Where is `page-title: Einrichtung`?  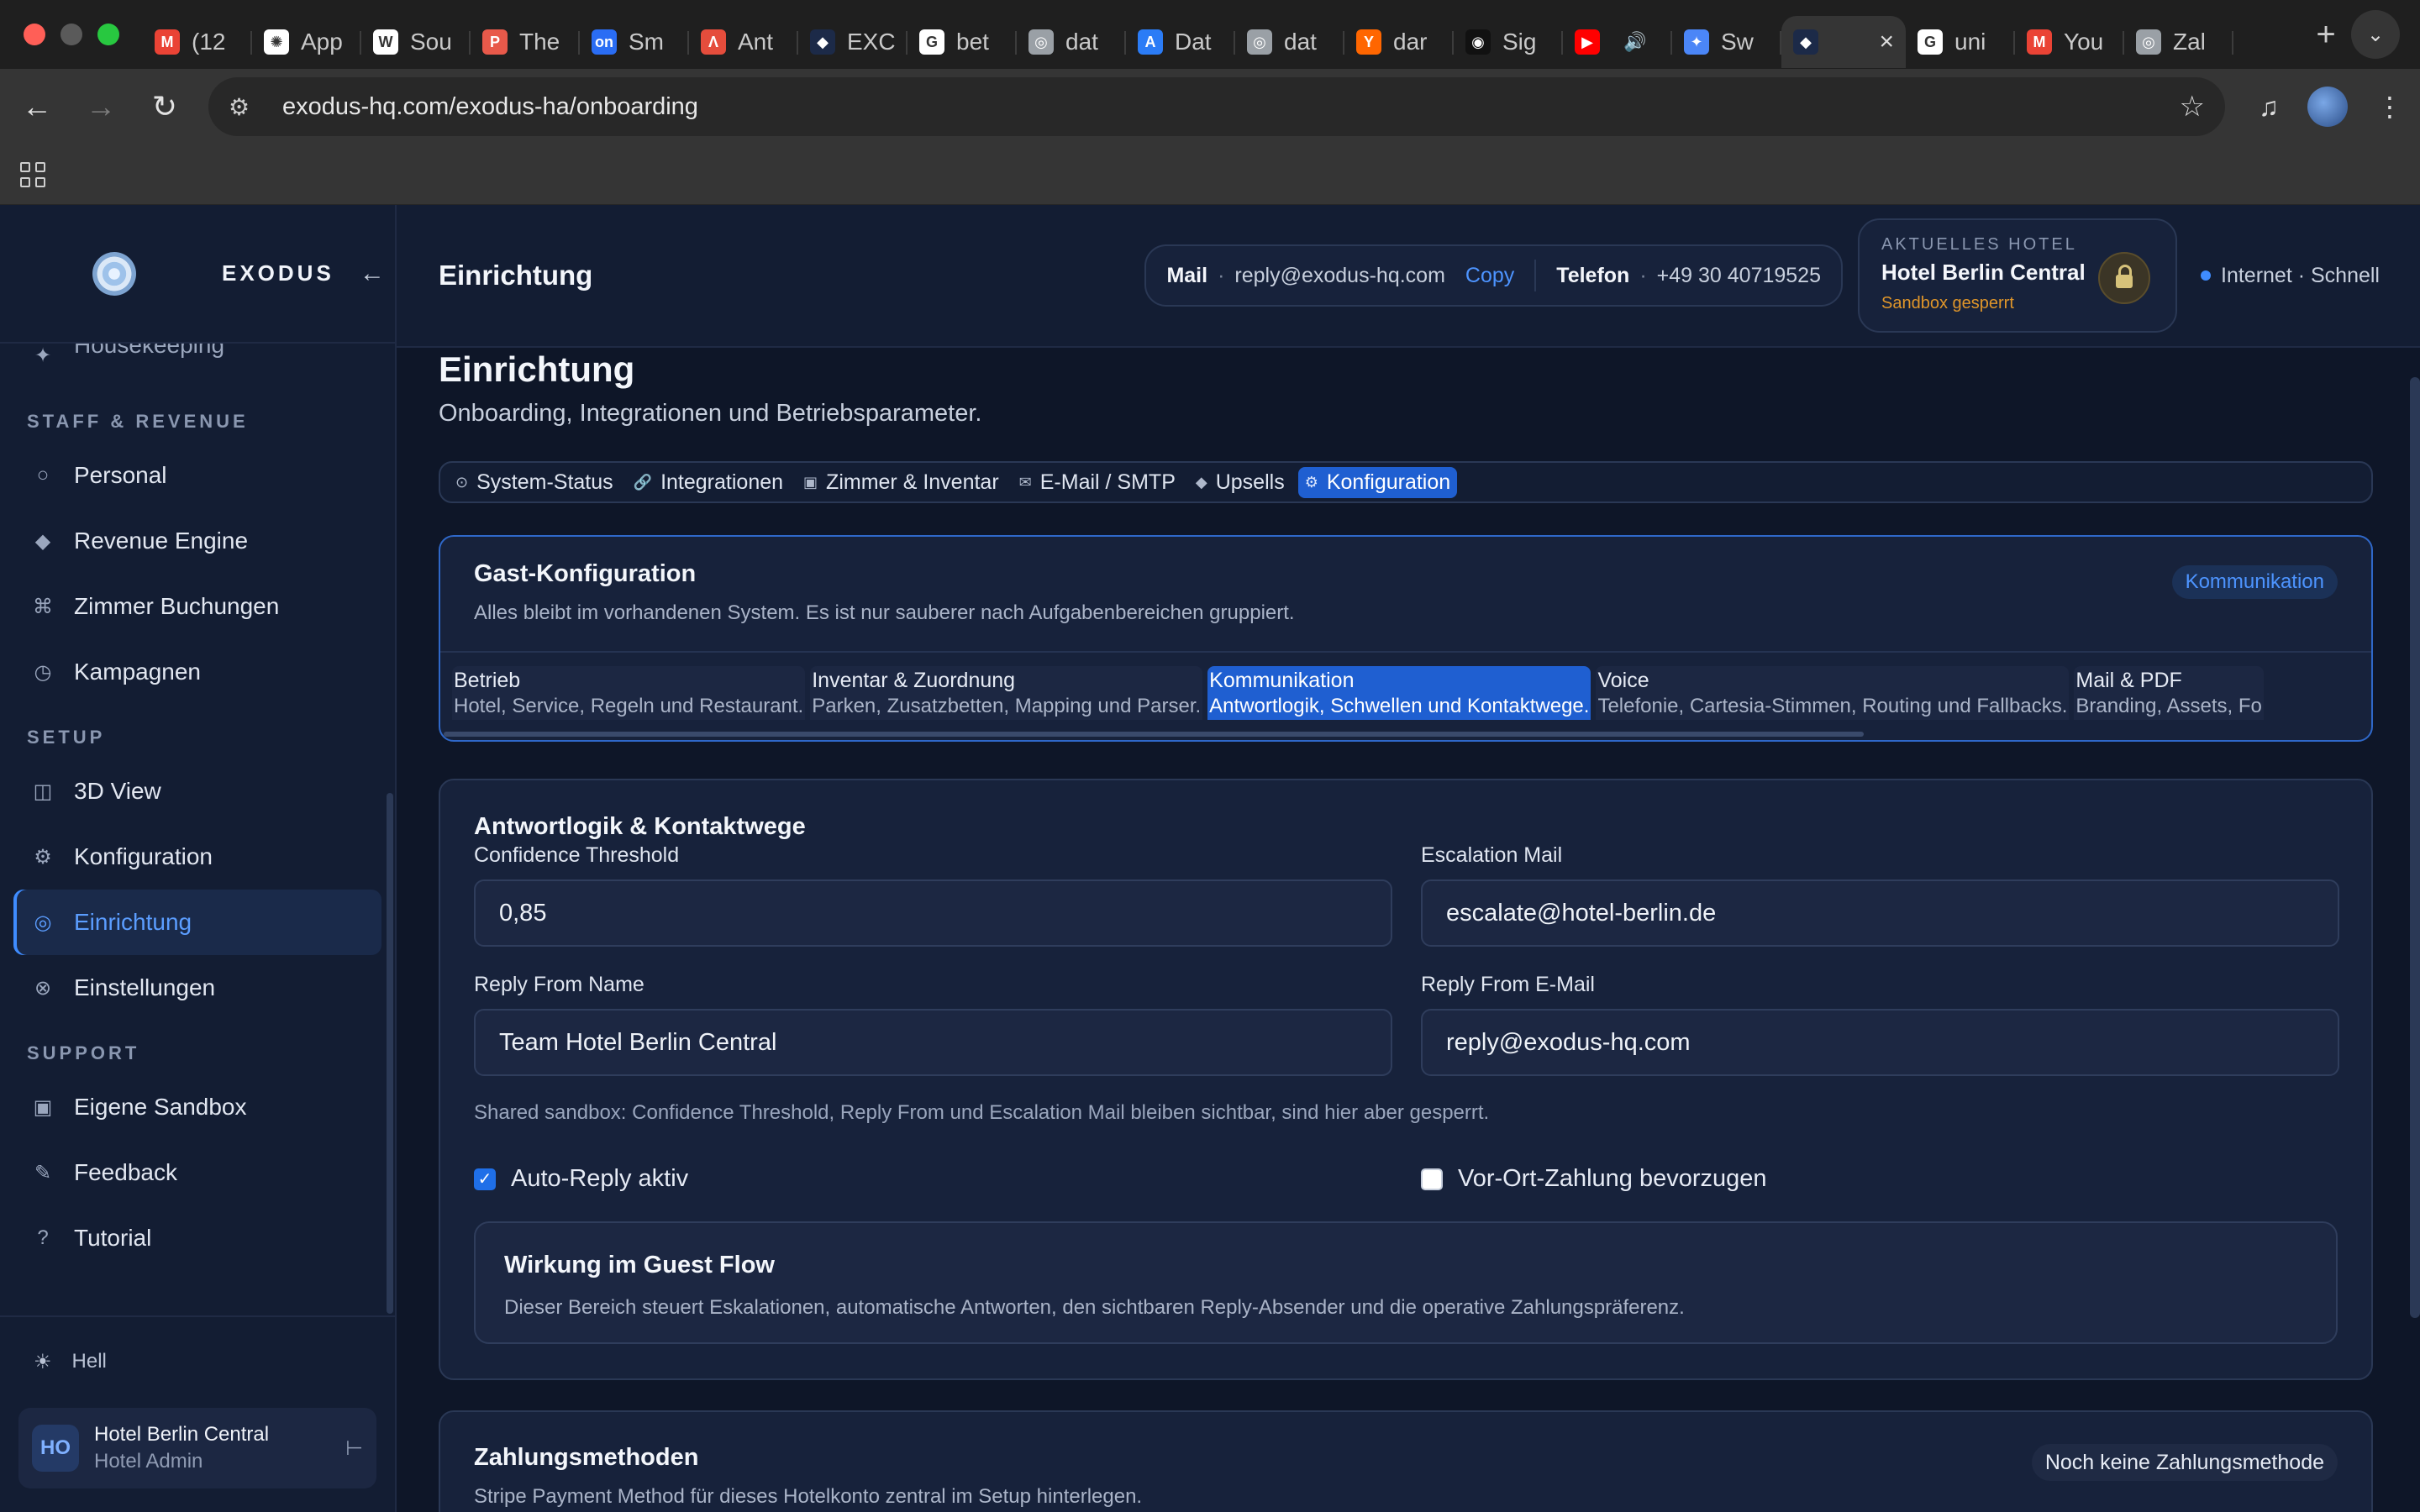
page-title: Einrichtung is located at coordinates (537, 369).